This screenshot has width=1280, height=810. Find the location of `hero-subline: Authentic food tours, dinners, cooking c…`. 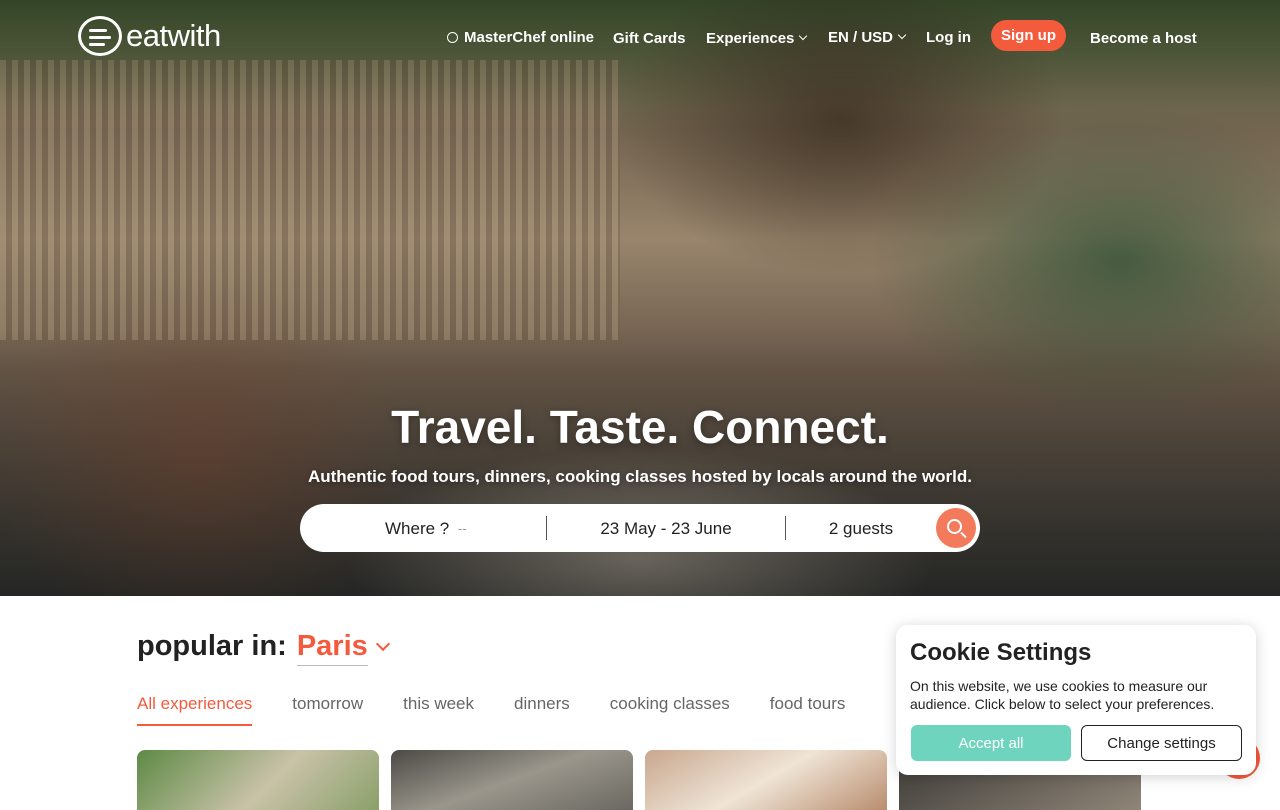

hero-subline: Authentic food tours, dinners, cooking c… is located at coordinates (640, 476).